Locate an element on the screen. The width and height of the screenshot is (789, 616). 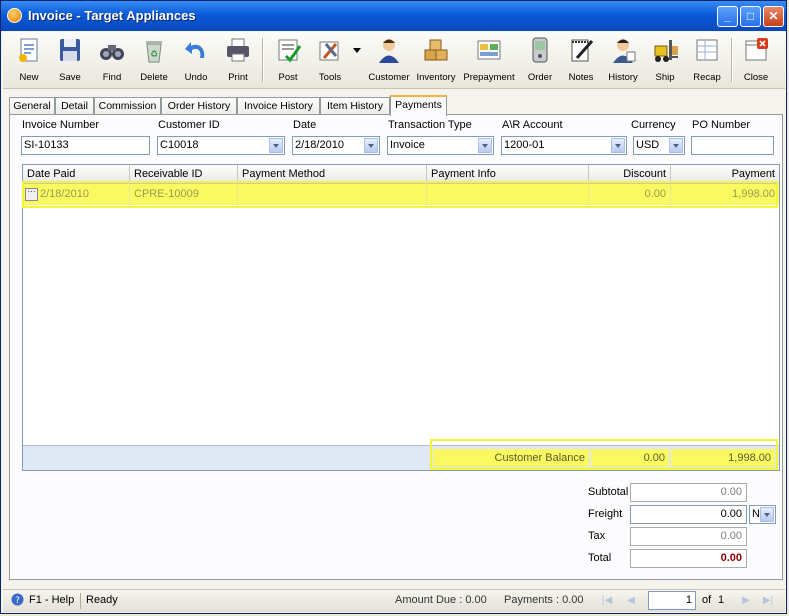
page-input: 1 is located at coordinates (672, 600).